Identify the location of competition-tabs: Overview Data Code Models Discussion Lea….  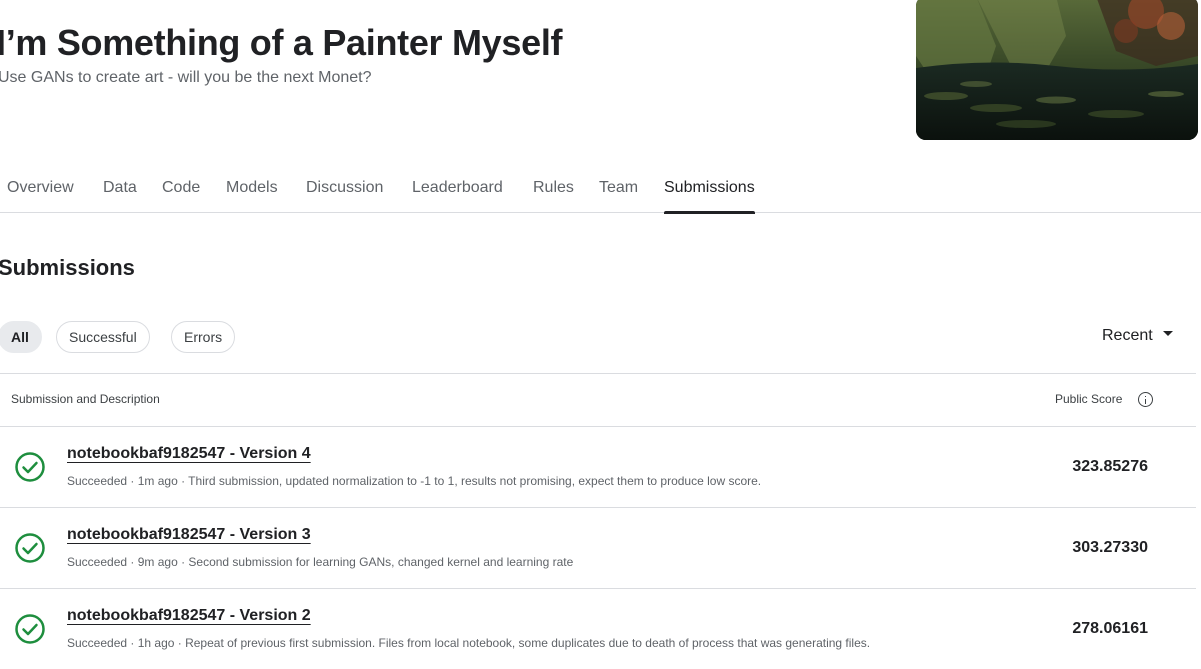
(600, 192).